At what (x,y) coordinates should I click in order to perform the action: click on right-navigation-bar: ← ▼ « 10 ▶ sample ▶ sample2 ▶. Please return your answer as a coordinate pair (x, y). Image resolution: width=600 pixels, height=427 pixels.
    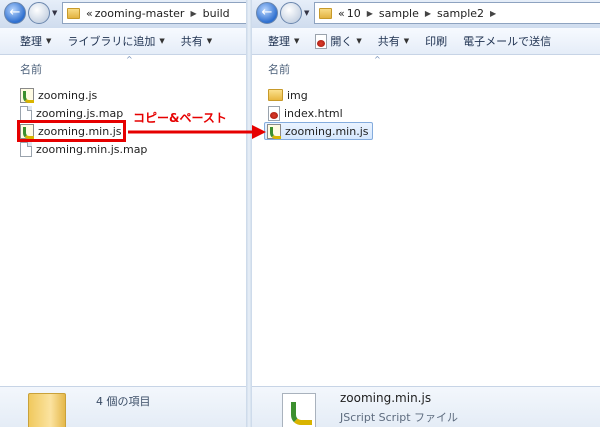
    Looking at the image, I should click on (426, 14).